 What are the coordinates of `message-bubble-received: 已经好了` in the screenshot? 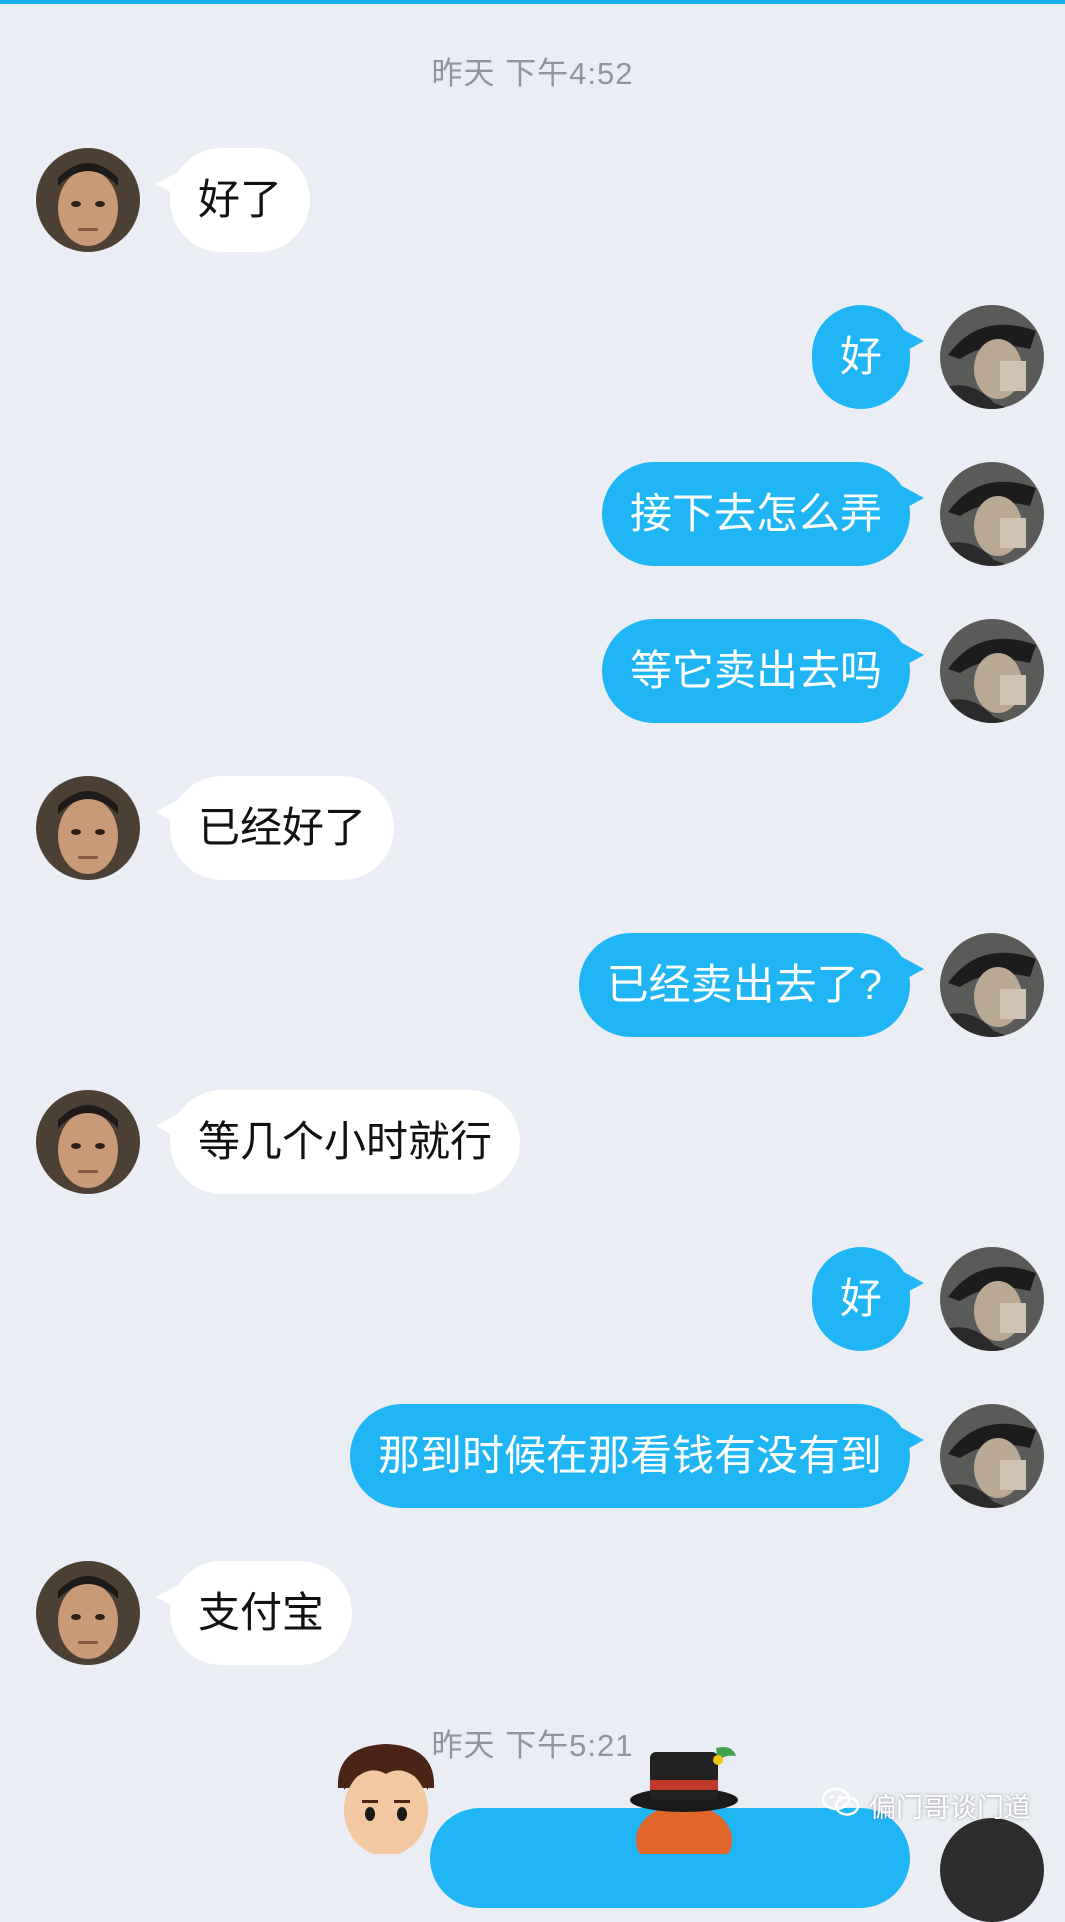 It's located at (275, 828).